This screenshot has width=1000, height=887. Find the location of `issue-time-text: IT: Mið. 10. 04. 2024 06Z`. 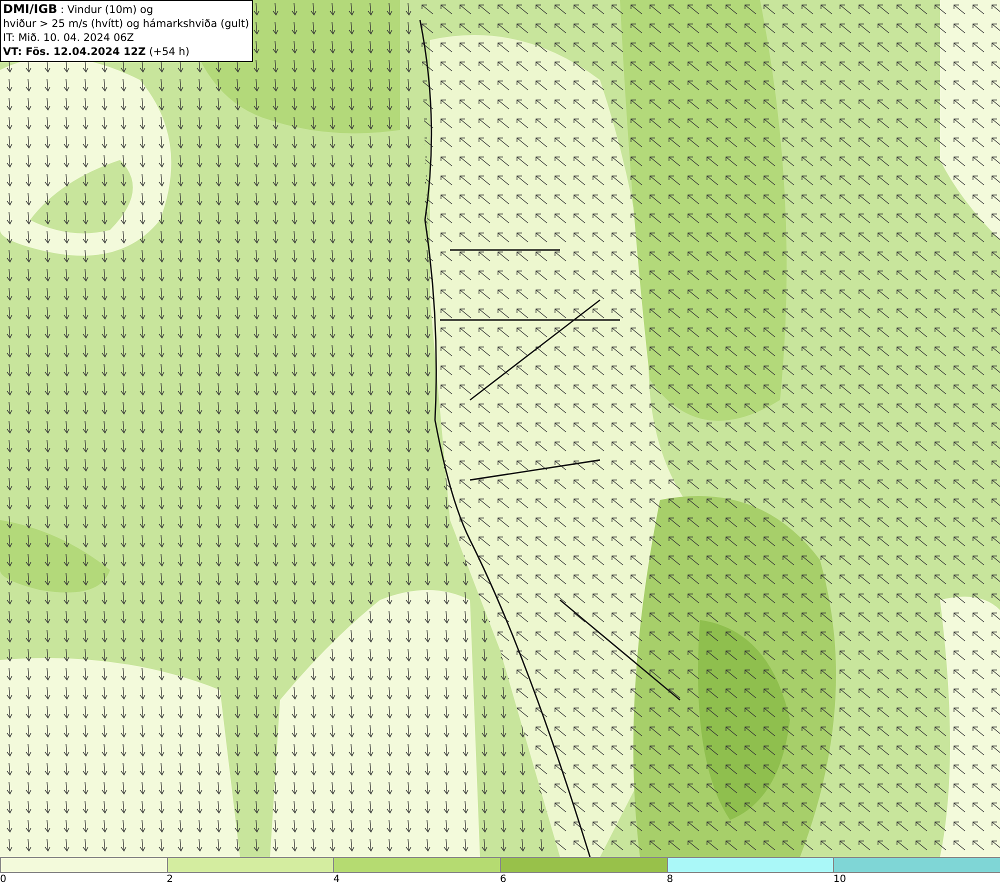

issue-time-text: IT: Mið. 10. 04. 2024 06Z is located at coordinates (69, 38).